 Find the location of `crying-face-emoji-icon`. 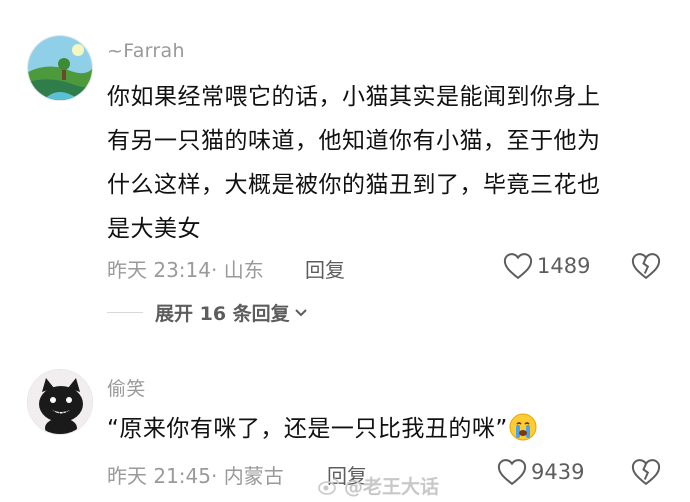

crying-face-emoji-icon is located at coordinates (523, 434).